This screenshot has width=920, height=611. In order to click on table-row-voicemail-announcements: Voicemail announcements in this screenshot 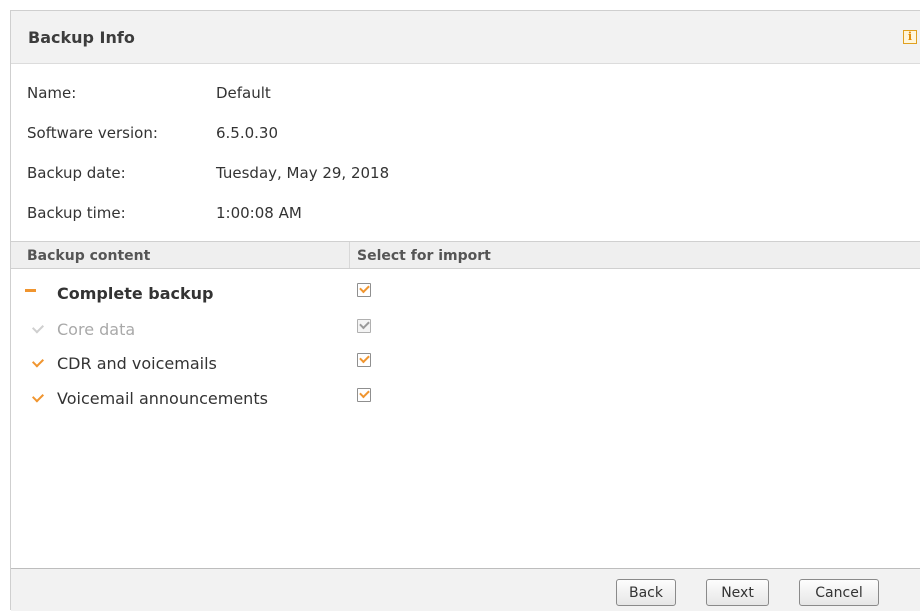, I will do `click(465, 398)`.